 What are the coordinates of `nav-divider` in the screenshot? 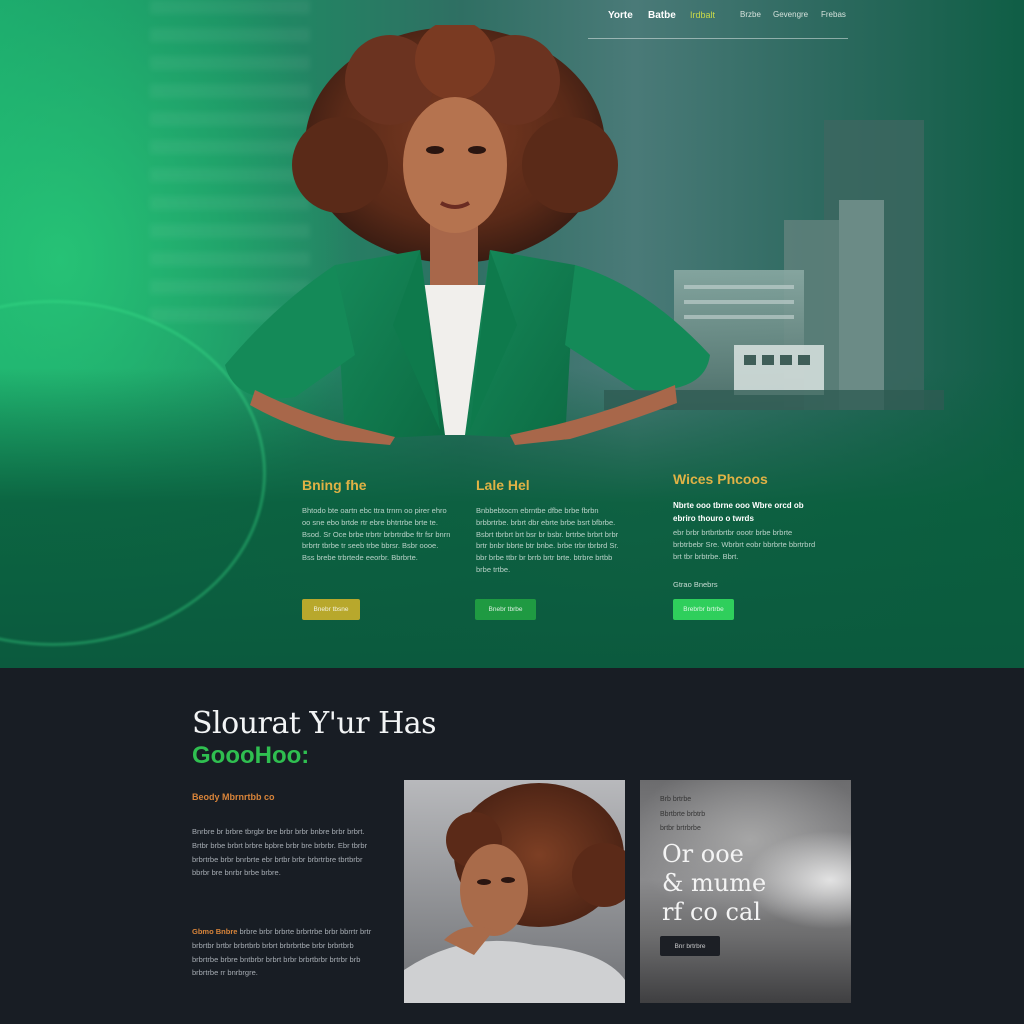 It's located at (718, 38).